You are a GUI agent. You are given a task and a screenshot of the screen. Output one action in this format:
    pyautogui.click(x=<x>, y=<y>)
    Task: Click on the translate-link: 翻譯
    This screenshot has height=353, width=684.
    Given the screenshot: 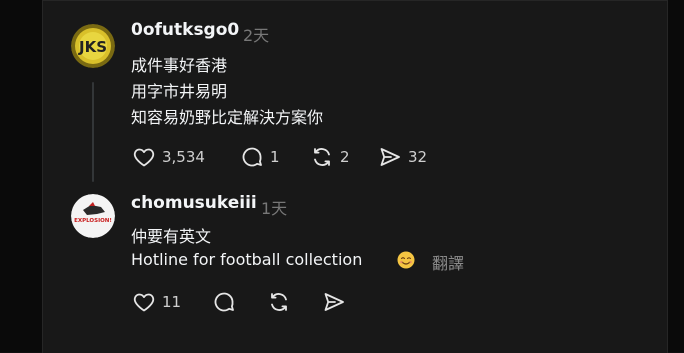 What is the action you would take?
    pyautogui.click(x=448, y=262)
    